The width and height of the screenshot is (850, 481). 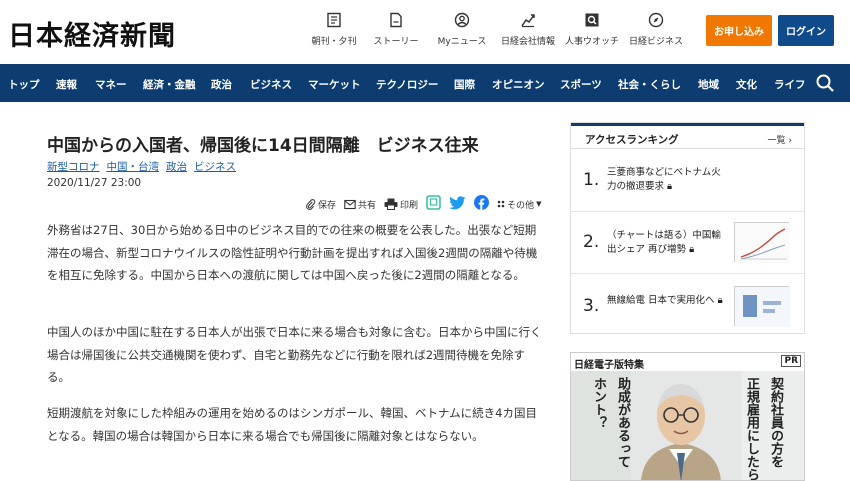 I want to click on nav-item-technology: テクノロジー, so click(x=407, y=84).